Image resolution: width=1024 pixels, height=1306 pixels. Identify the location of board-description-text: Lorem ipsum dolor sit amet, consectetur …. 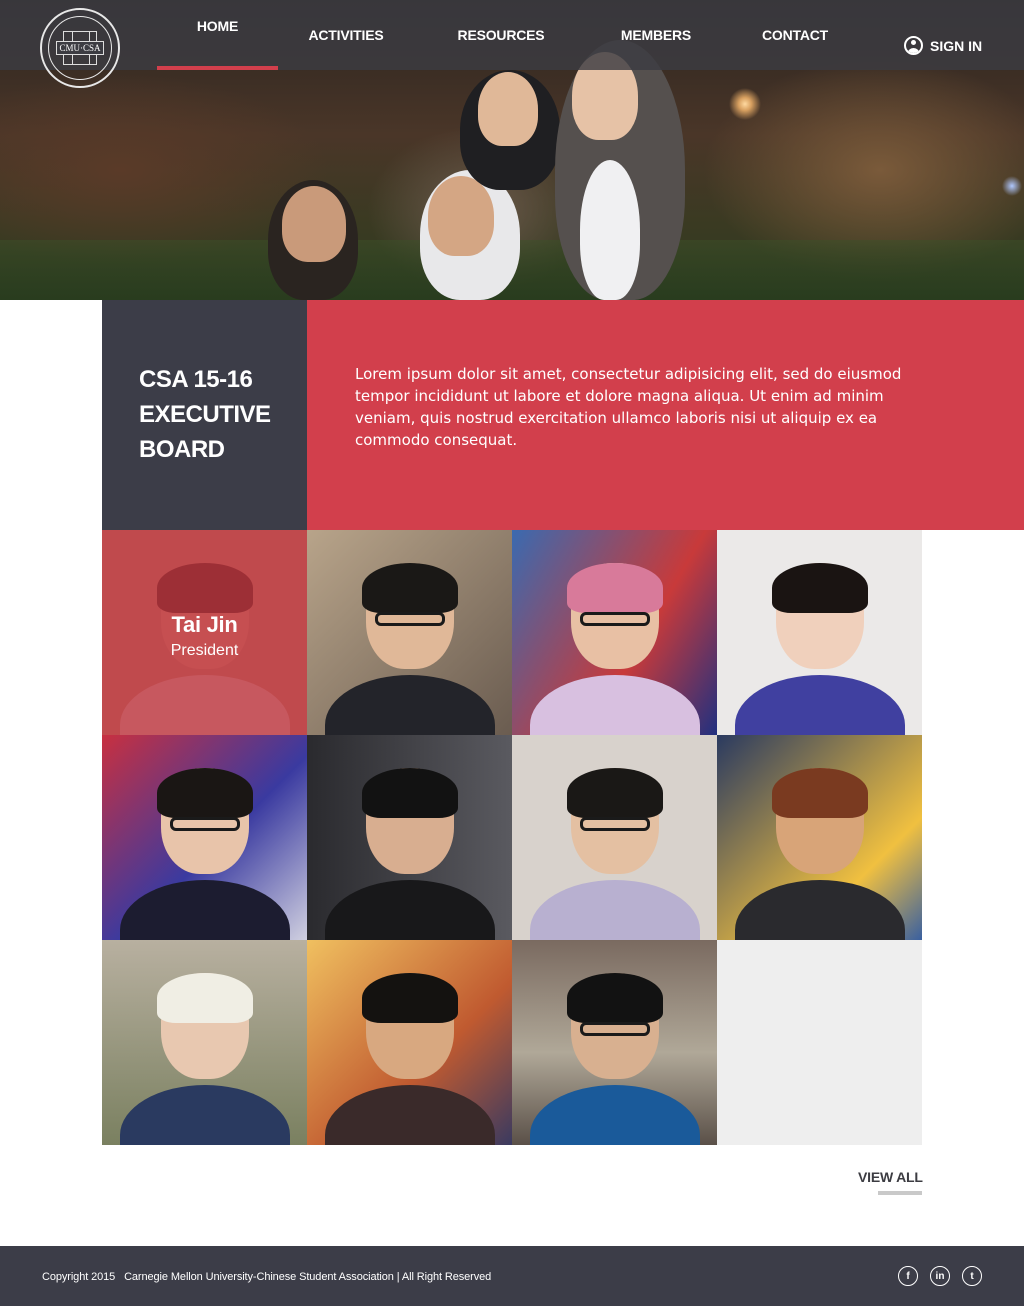
(628, 407).